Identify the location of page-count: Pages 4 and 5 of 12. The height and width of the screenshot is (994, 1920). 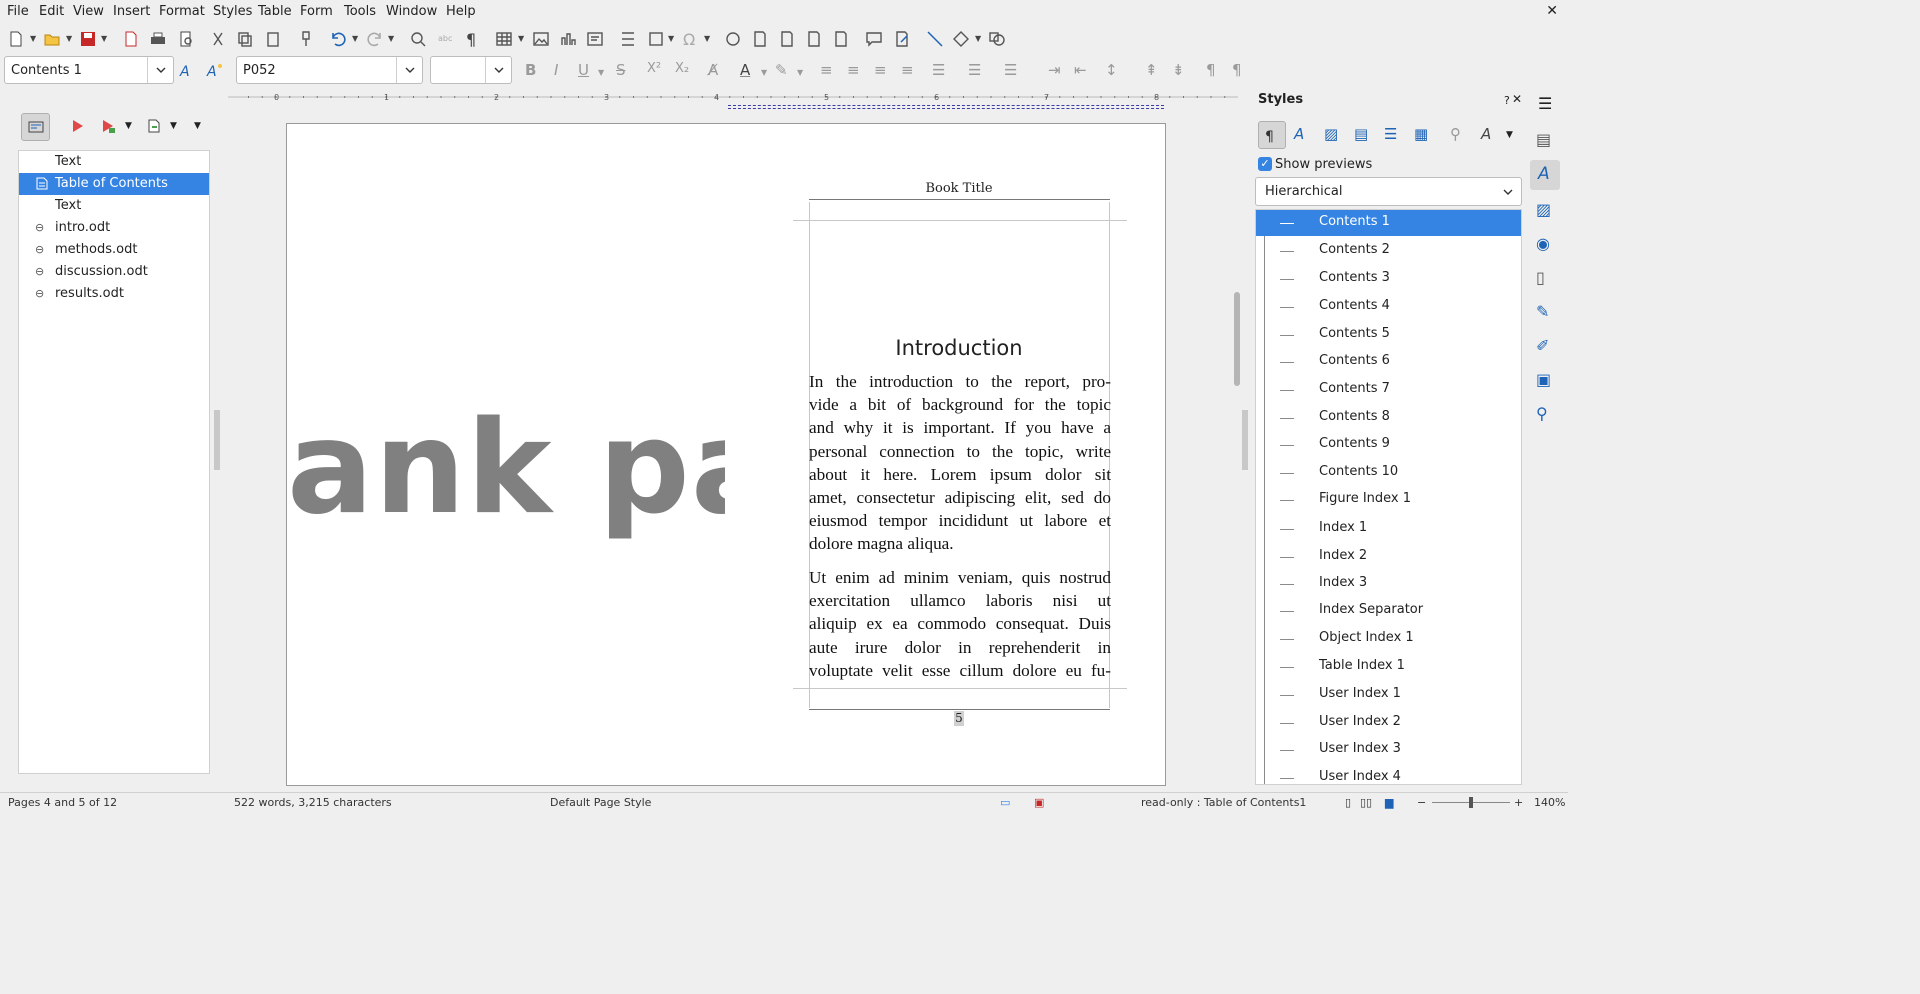
(62, 802).